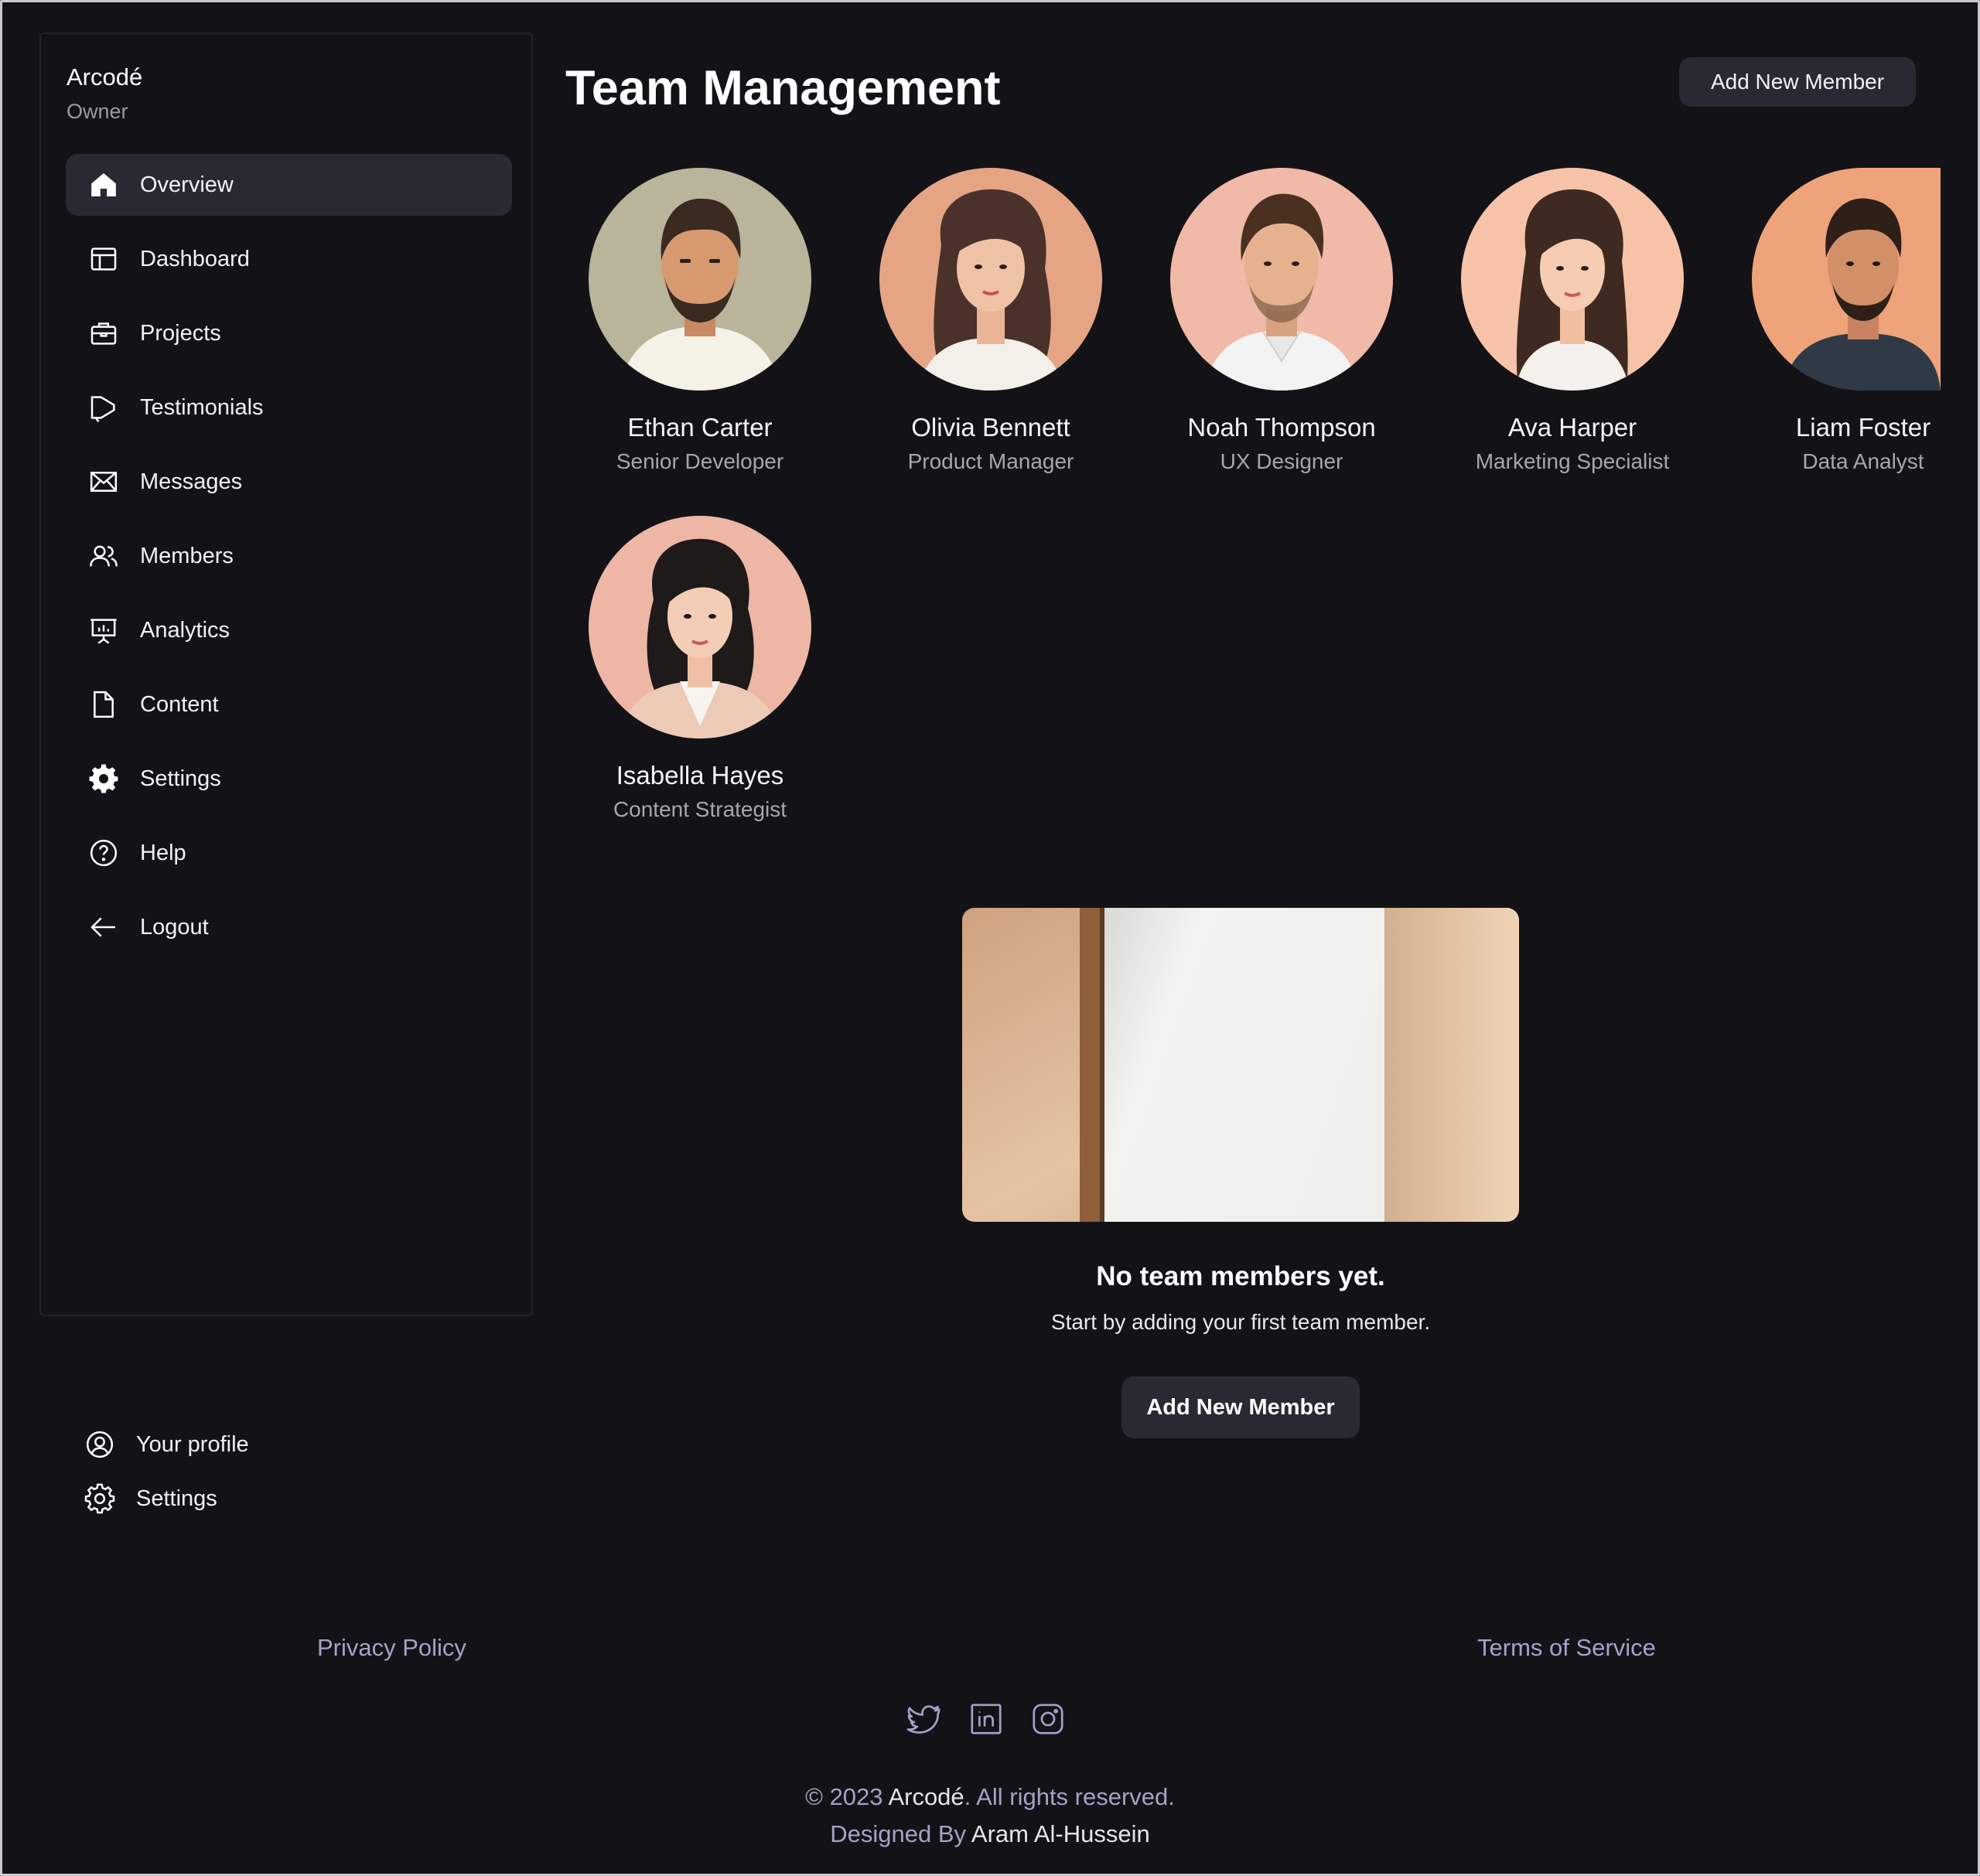 This screenshot has height=1876, width=1980. I want to click on copyright-suffix: . All rights reserved., so click(1070, 1796).